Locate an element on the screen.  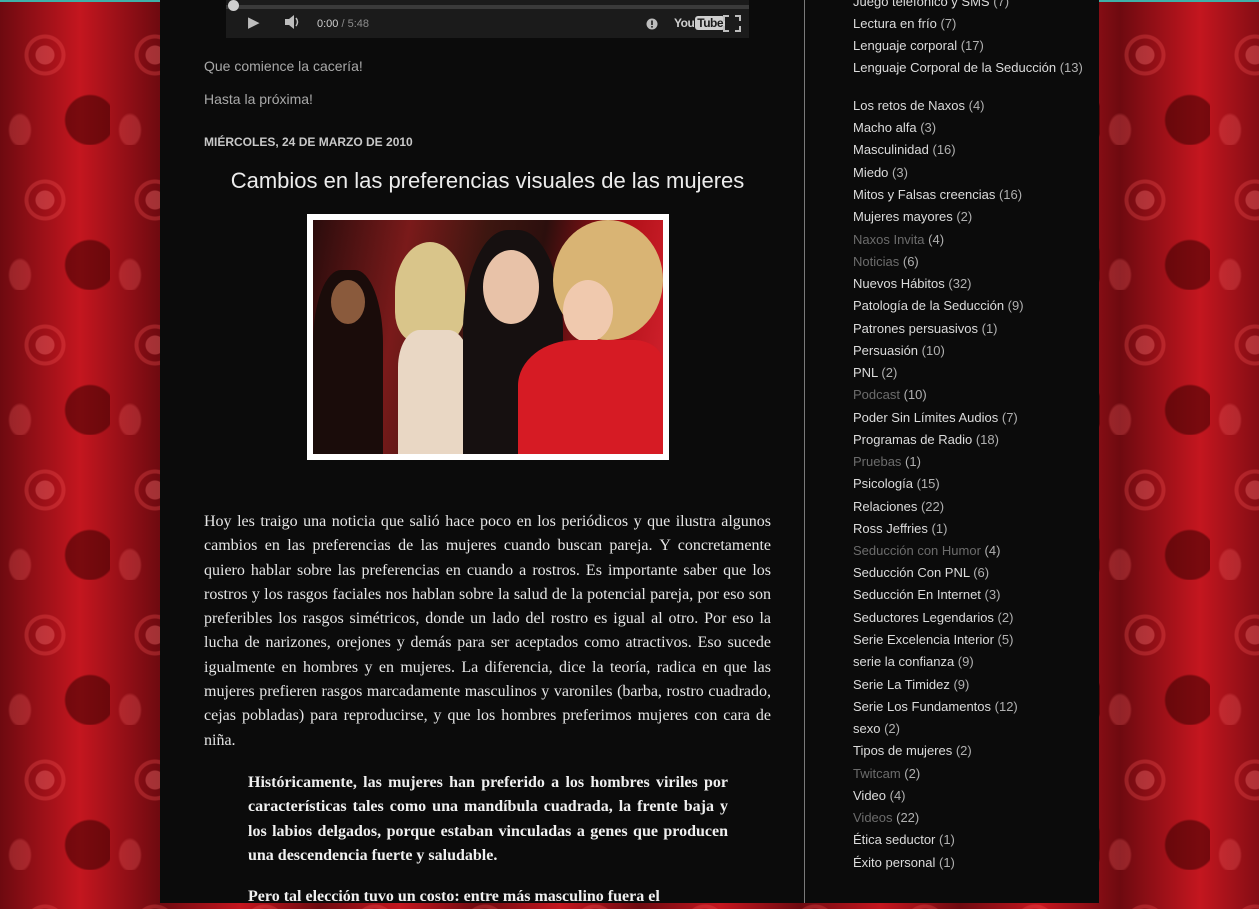
label-item: Lenguaje corporal (17) is located at coordinates (968, 46).